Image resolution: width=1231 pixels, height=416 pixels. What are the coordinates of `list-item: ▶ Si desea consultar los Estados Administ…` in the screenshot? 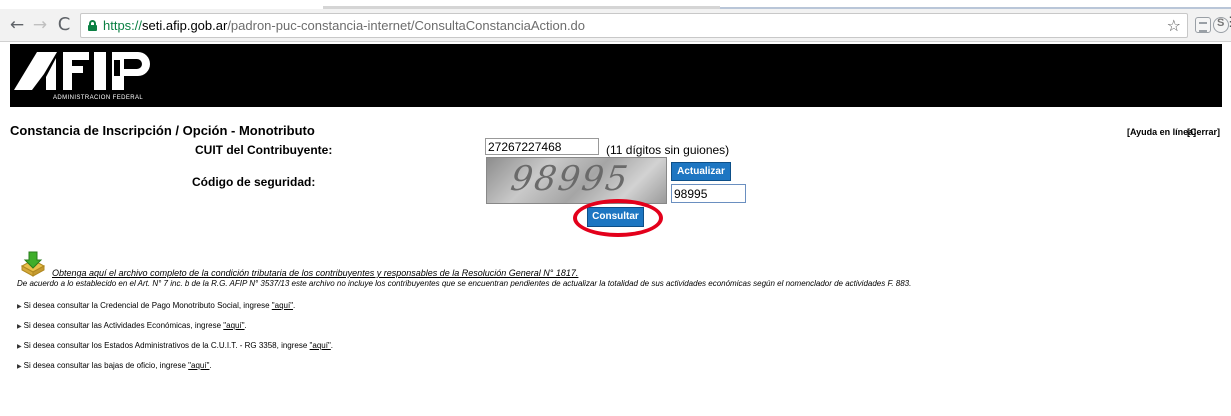 It's located at (175, 345).